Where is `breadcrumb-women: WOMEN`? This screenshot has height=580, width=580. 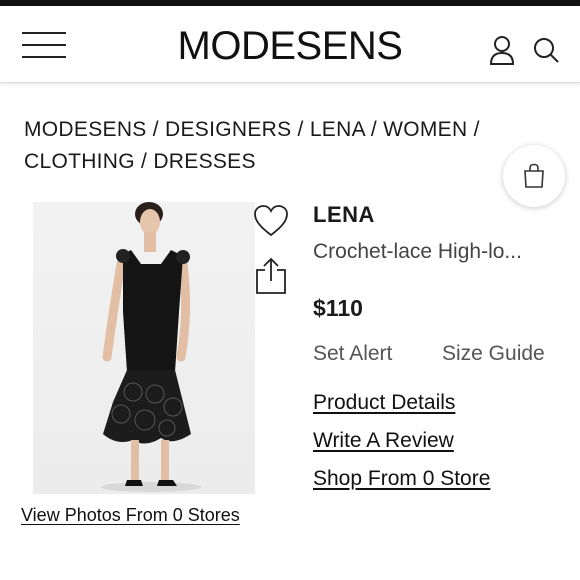 breadcrumb-women: WOMEN is located at coordinates (425, 129).